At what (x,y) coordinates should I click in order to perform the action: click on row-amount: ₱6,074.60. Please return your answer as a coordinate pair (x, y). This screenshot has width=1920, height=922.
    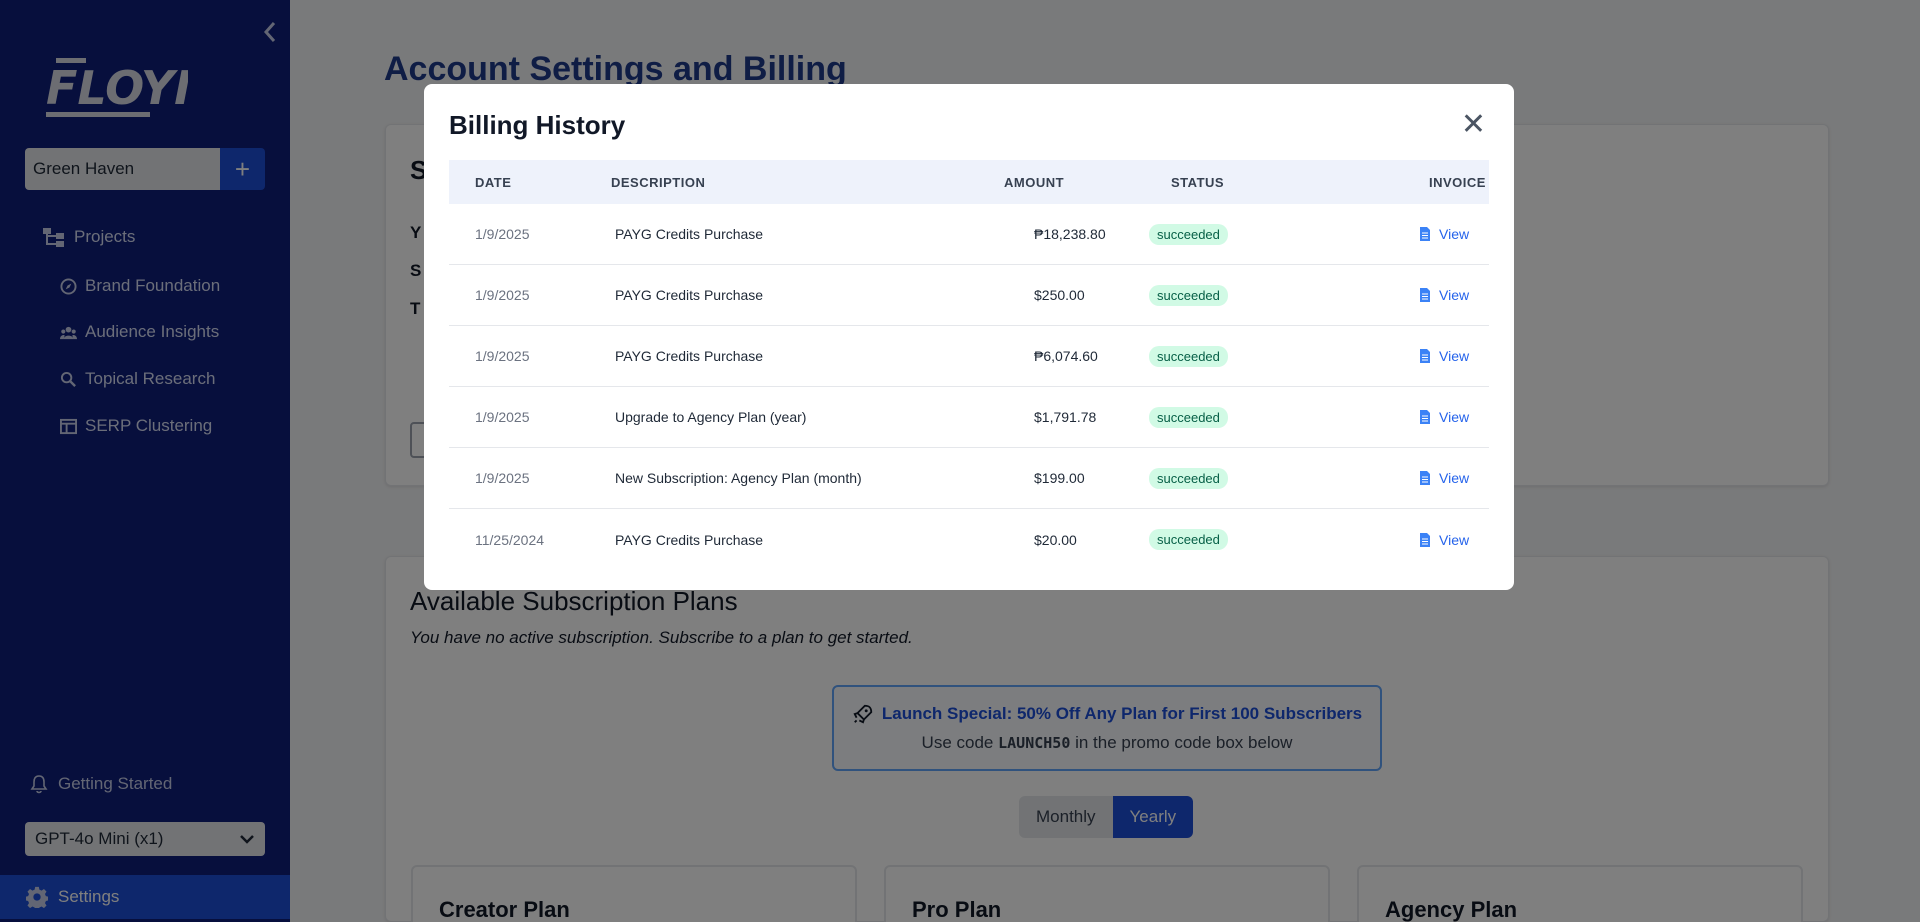
    Looking at the image, I should click on (1066, 356).